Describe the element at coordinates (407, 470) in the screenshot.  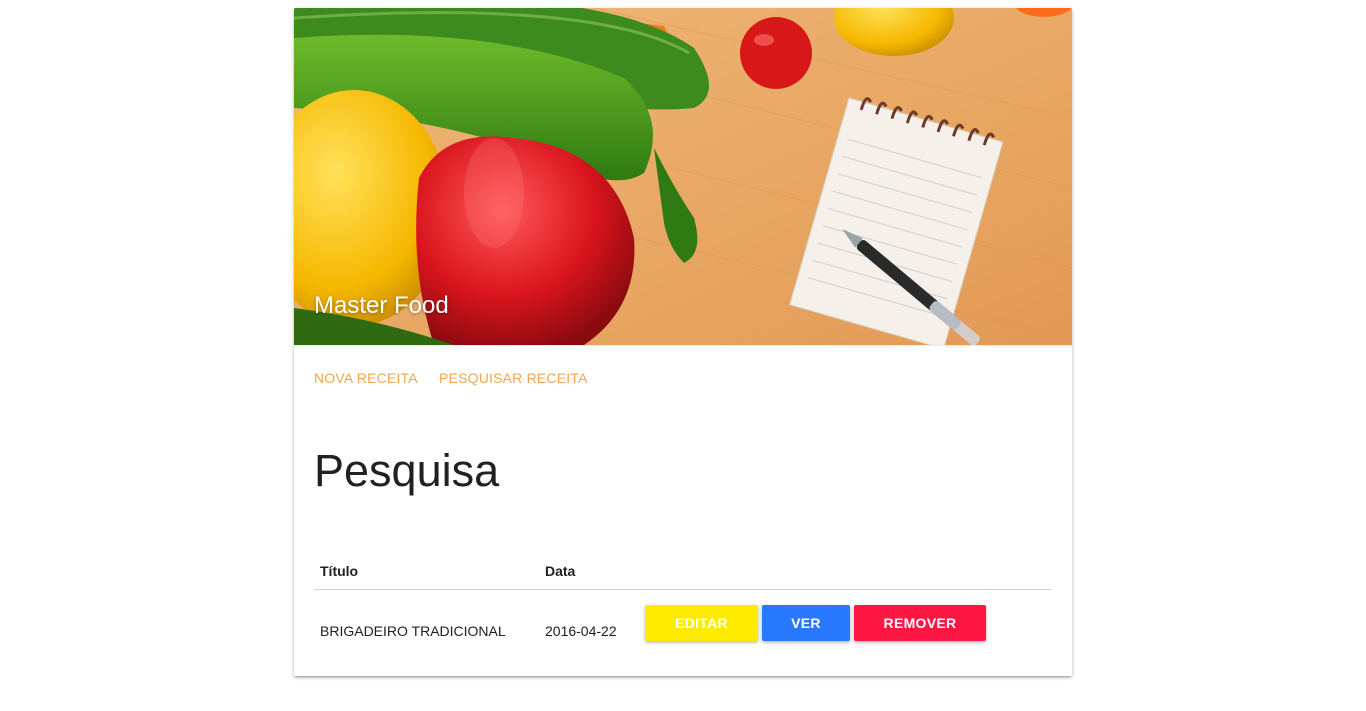
I see `page-title: Pesquisa` at that location.